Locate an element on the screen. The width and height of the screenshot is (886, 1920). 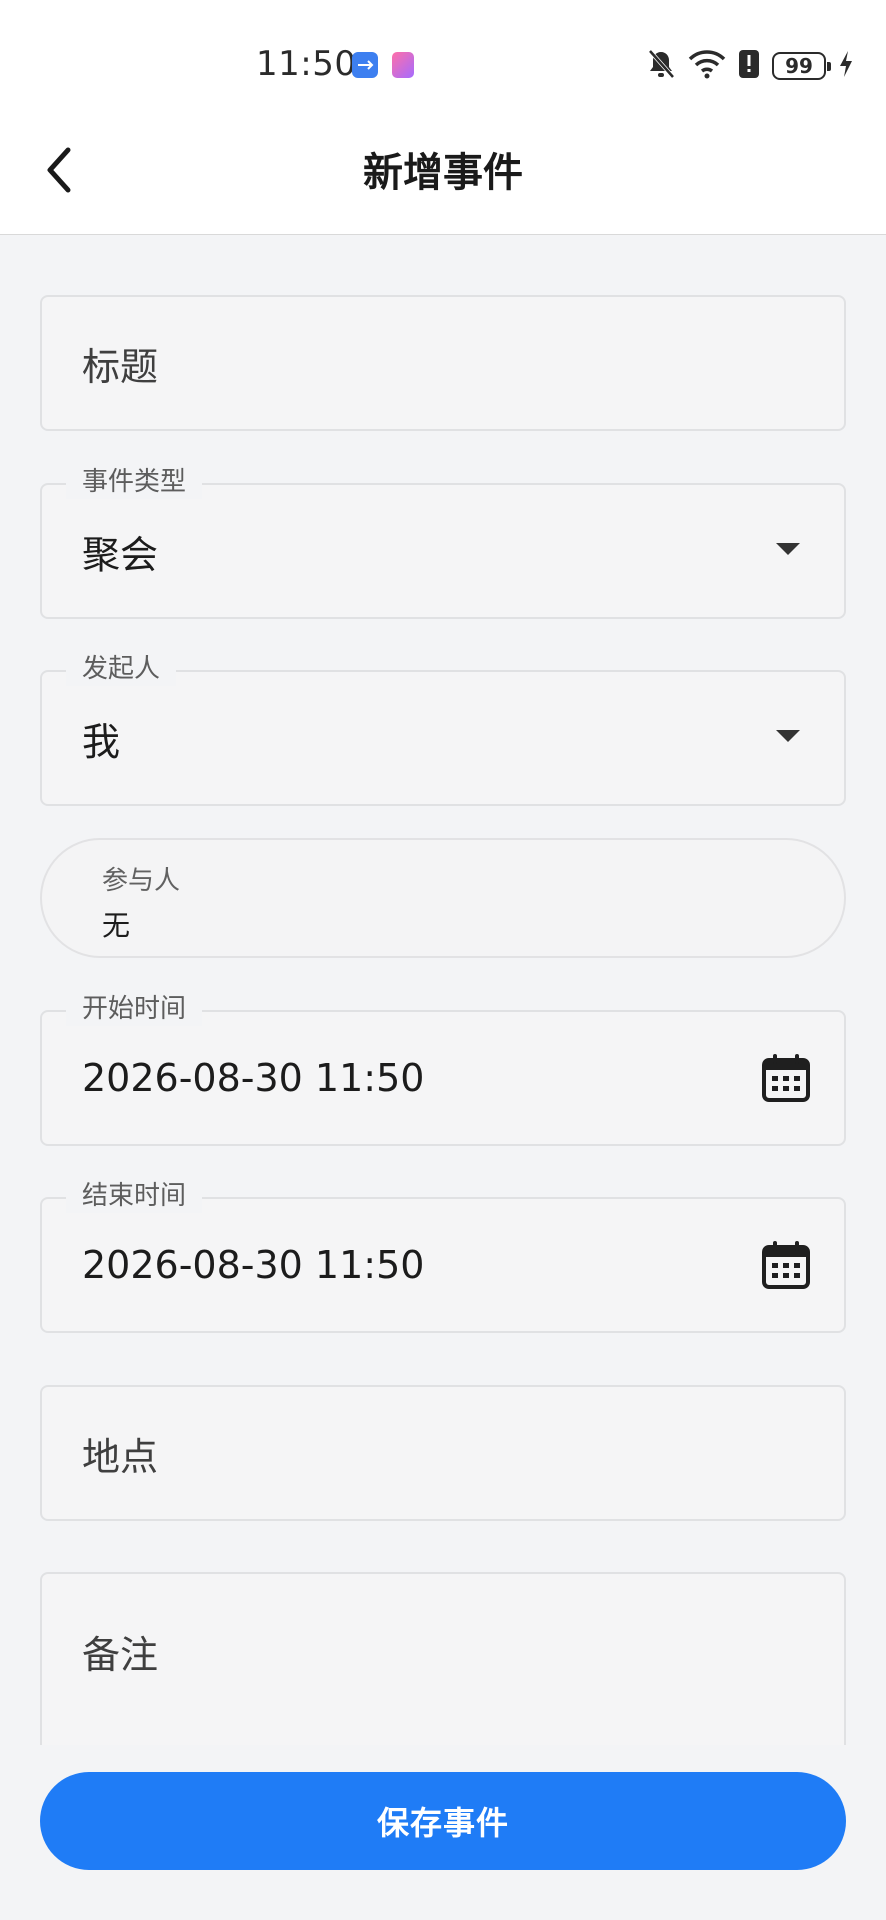
location-placeholder: 地点 is located at coordinates (120, 1456).